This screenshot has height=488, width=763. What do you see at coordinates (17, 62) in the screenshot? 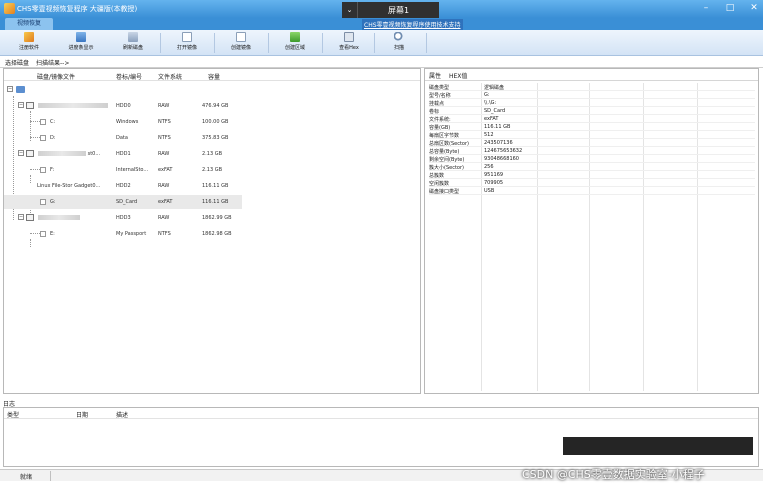
I see `tab-select-disk: 选择磁盘` at bounding box center [17, 62].